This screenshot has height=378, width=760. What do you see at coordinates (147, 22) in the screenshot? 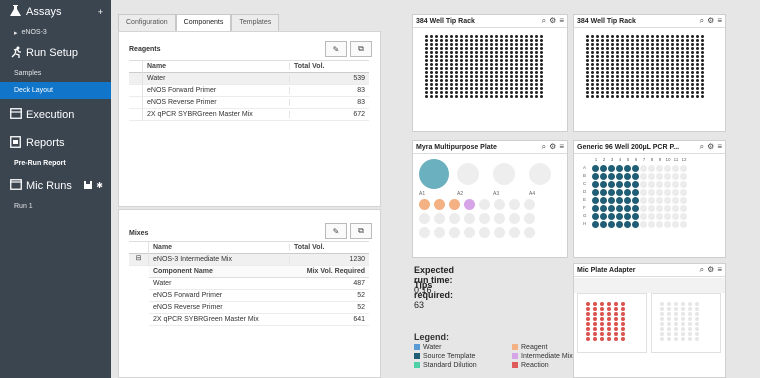
I see `tab-configuration: Configuration` at bounding box center [147, 22].